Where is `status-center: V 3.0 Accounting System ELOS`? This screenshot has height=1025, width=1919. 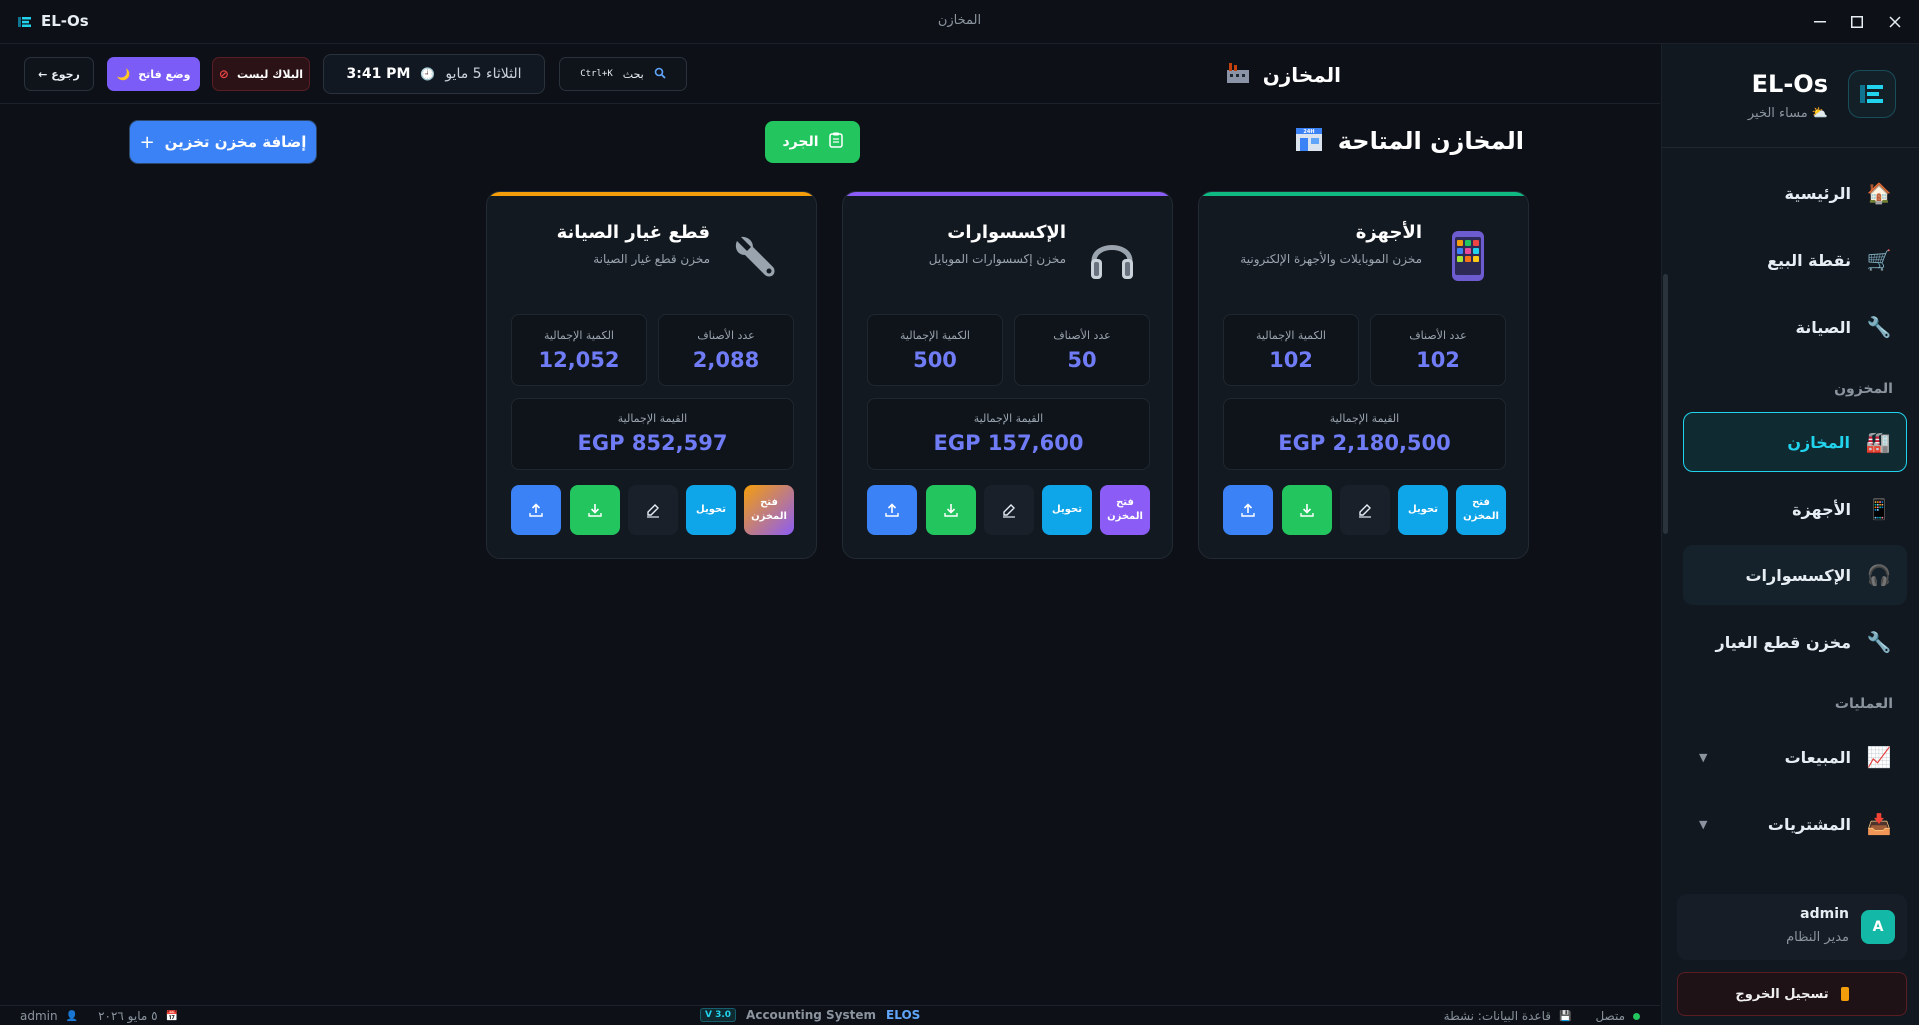
status-center: V 3.0 Accounting System ELOS is located at coordinates (810, 1015).